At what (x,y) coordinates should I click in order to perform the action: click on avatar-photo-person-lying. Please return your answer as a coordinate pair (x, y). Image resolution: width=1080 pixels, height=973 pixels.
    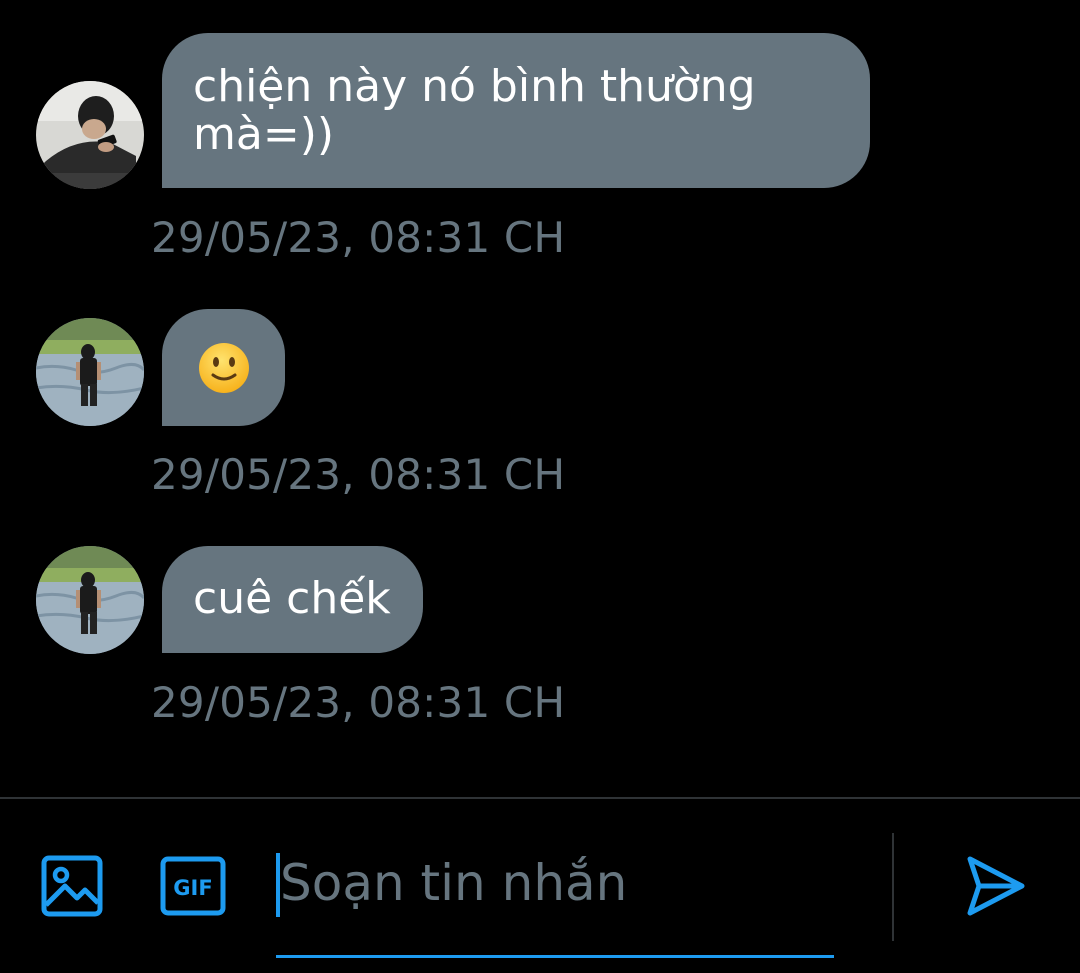
    Looking at the image, I should click on (90, 135).